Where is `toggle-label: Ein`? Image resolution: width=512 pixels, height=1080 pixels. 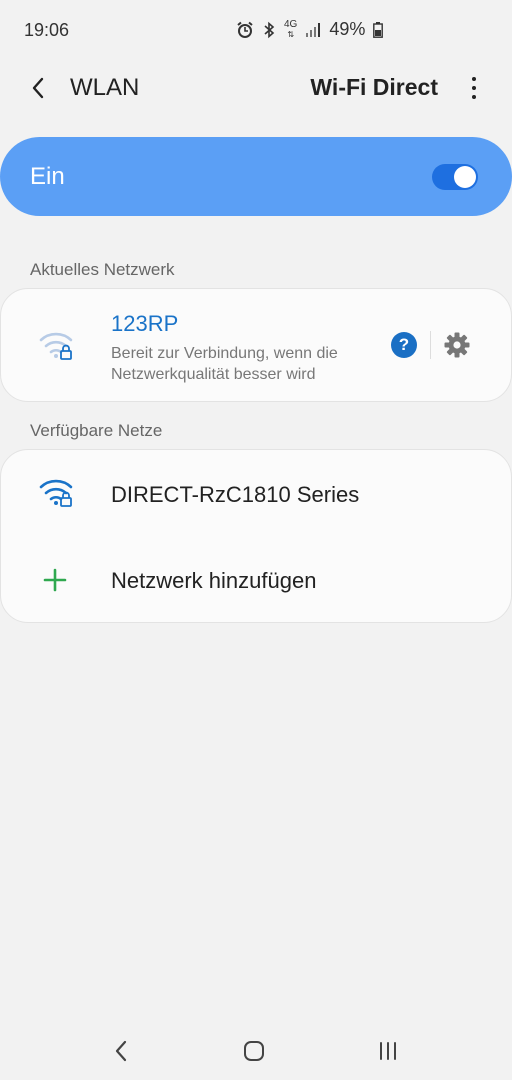 toggle-label: Ein is located at coordinates (47, 176).